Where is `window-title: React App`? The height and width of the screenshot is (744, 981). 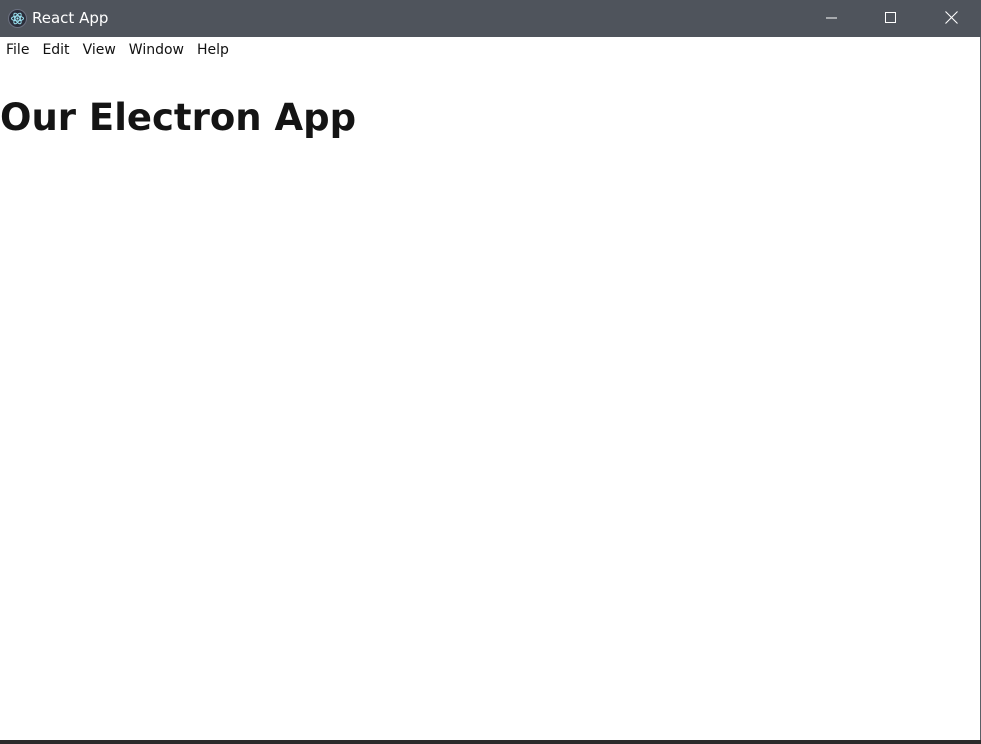 window-title: React App is located at coordinates (70, 18).